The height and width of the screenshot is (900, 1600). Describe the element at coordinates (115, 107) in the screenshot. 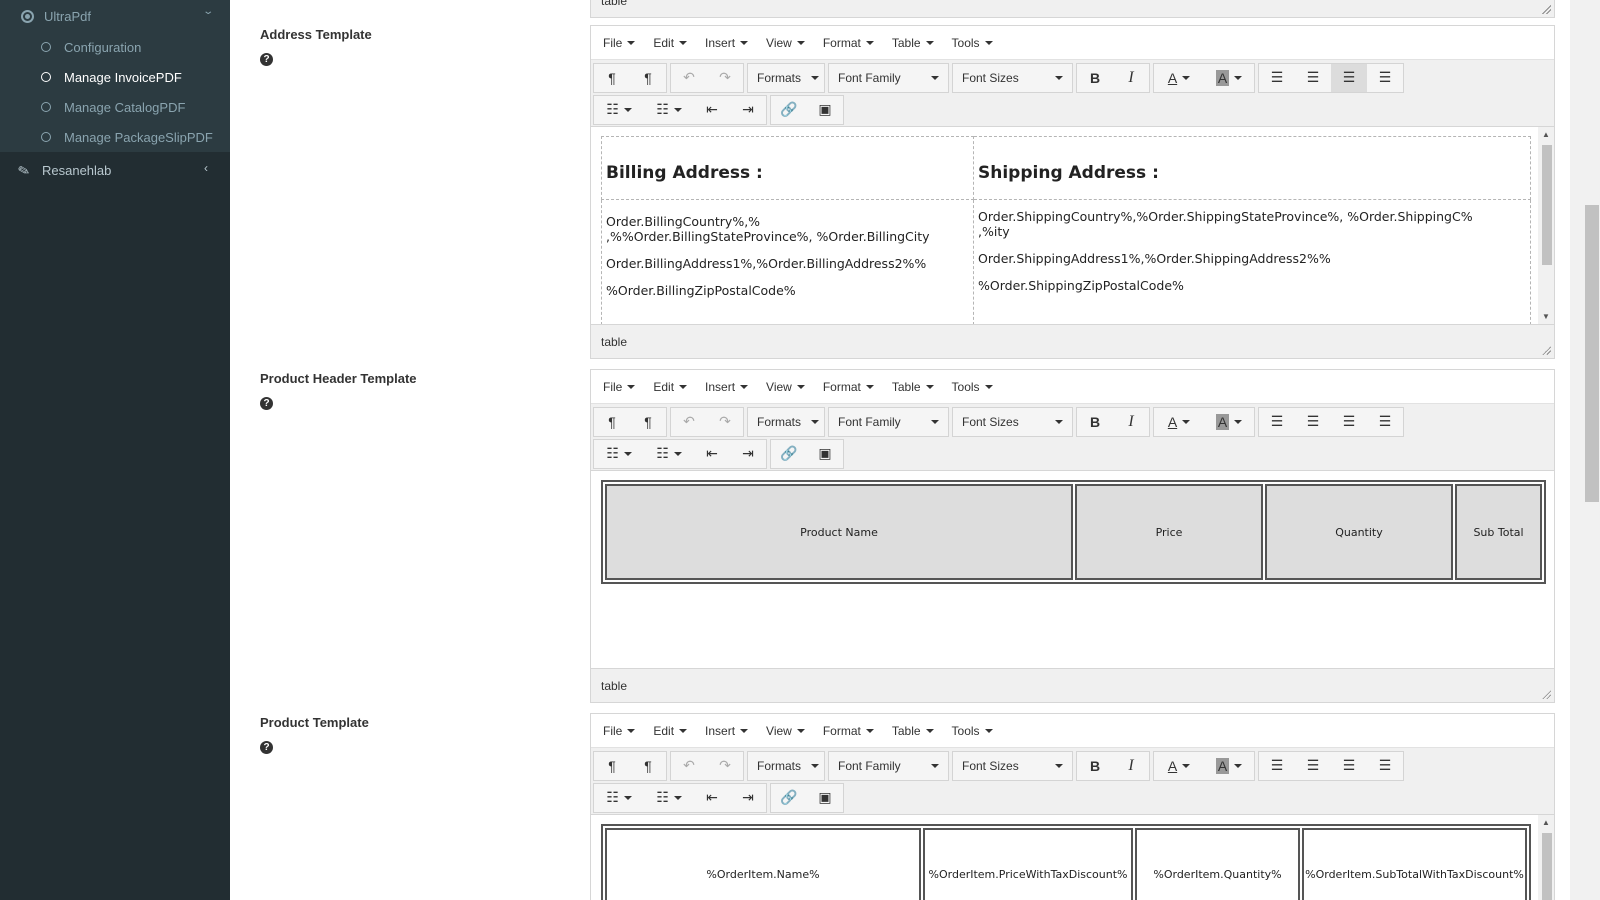

I see `sidebar-subitem-manage-catalogpdf: Manage CatalogPDF` at that location.